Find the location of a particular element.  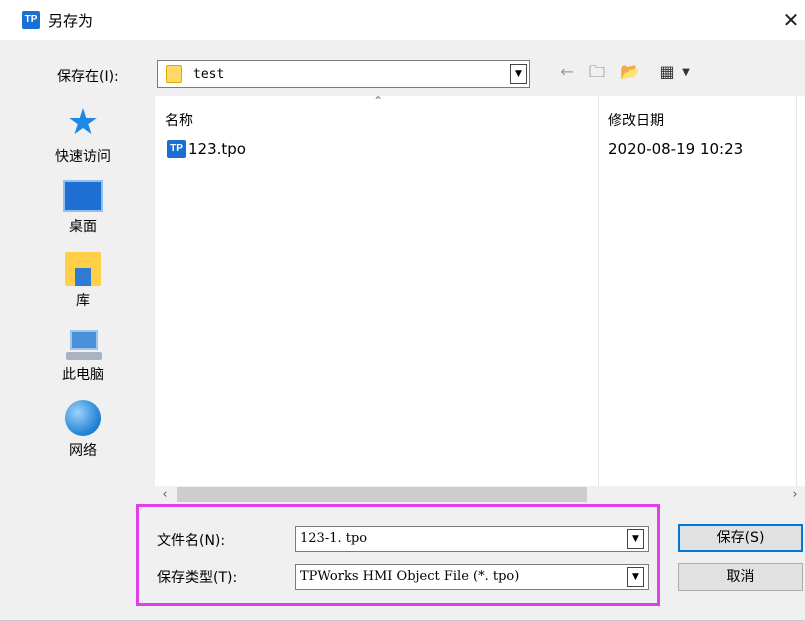

places-item-desktop: 桌面 is located at coordinates (83, 208).